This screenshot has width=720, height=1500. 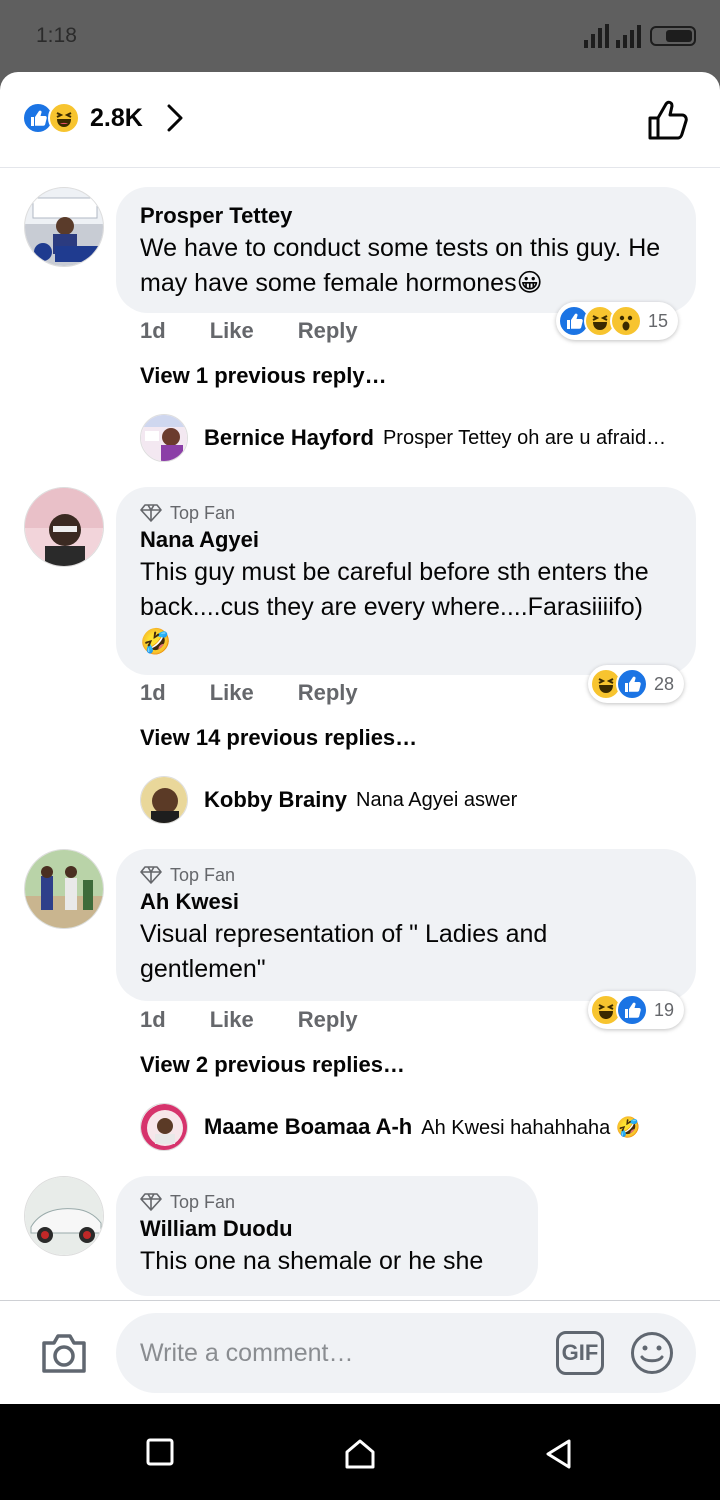 I want to click on comment-reaction-count: 15, so click(x=658, y=320).